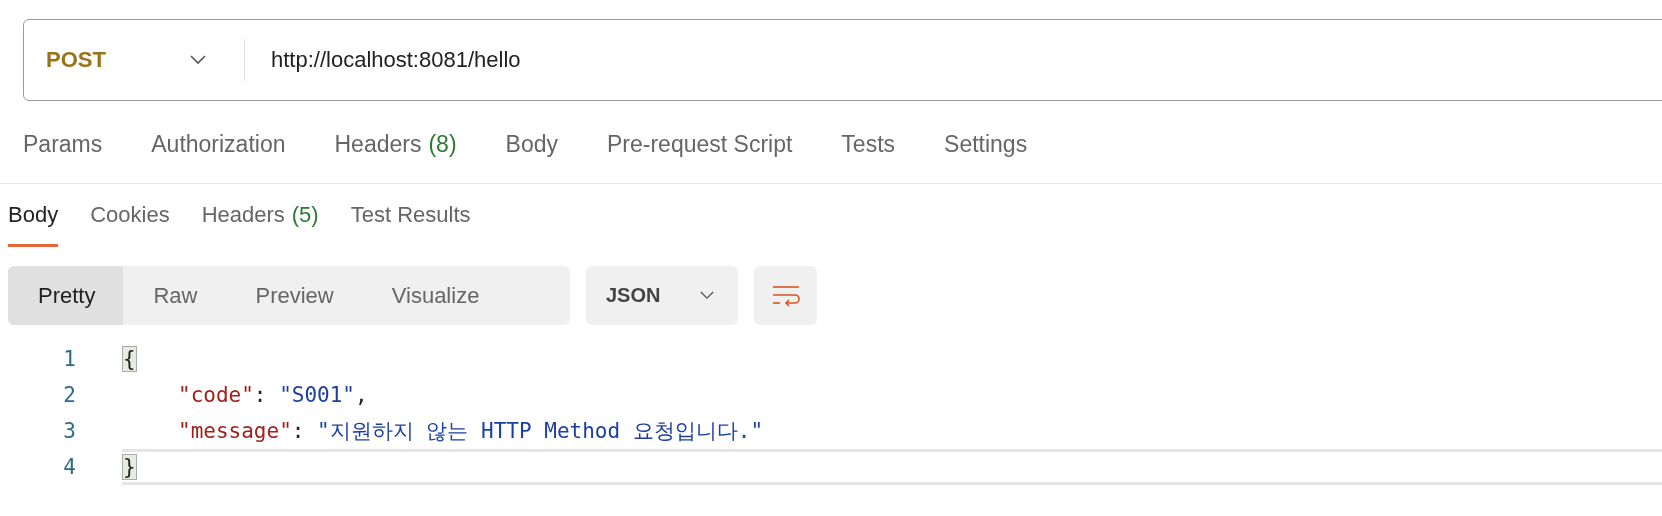 Image resolution: width=1662 pixels, height=516 pixels. What do you see at coordinates (953, 60) in the screenshot?
I see `url-field: http://localhost:8081/hello` at bounding box center [953, 60].